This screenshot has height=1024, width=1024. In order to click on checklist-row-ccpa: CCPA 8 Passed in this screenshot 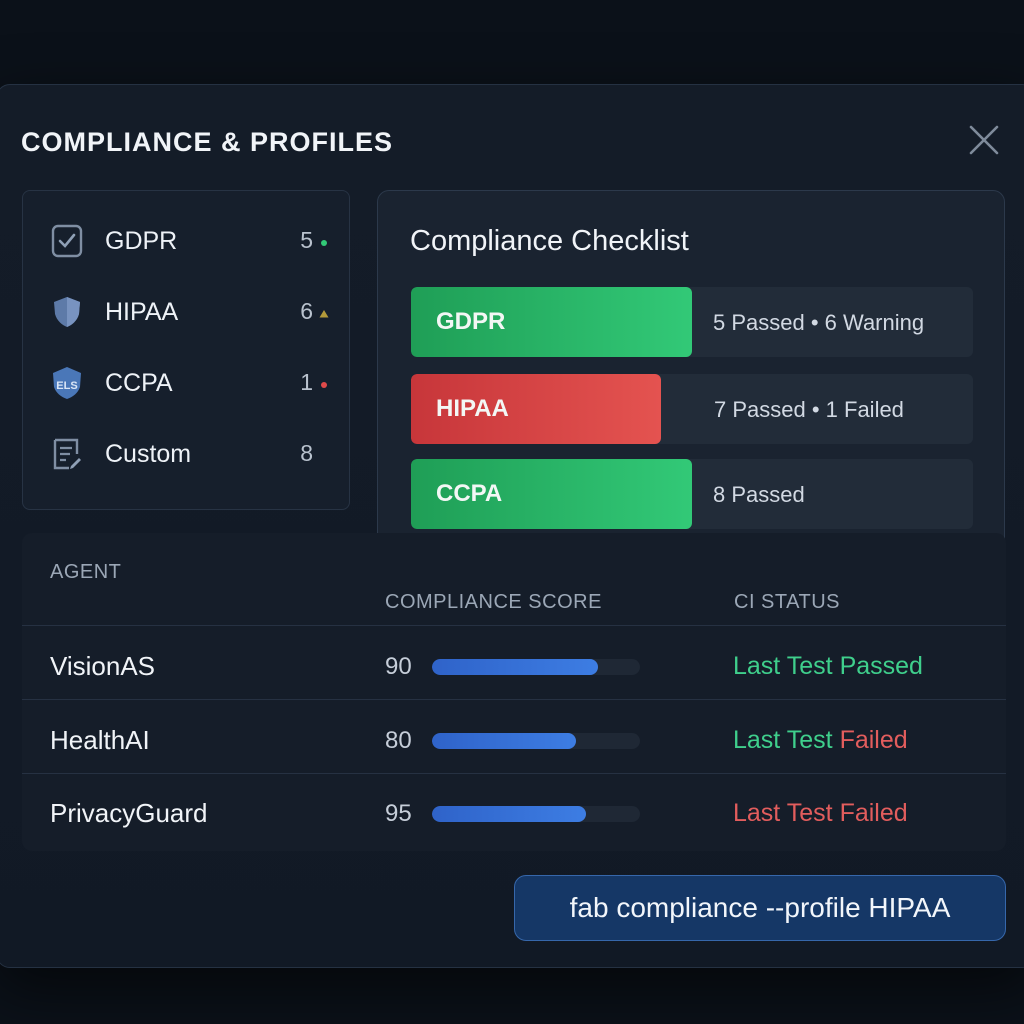, I will do `click(692, 494)`.